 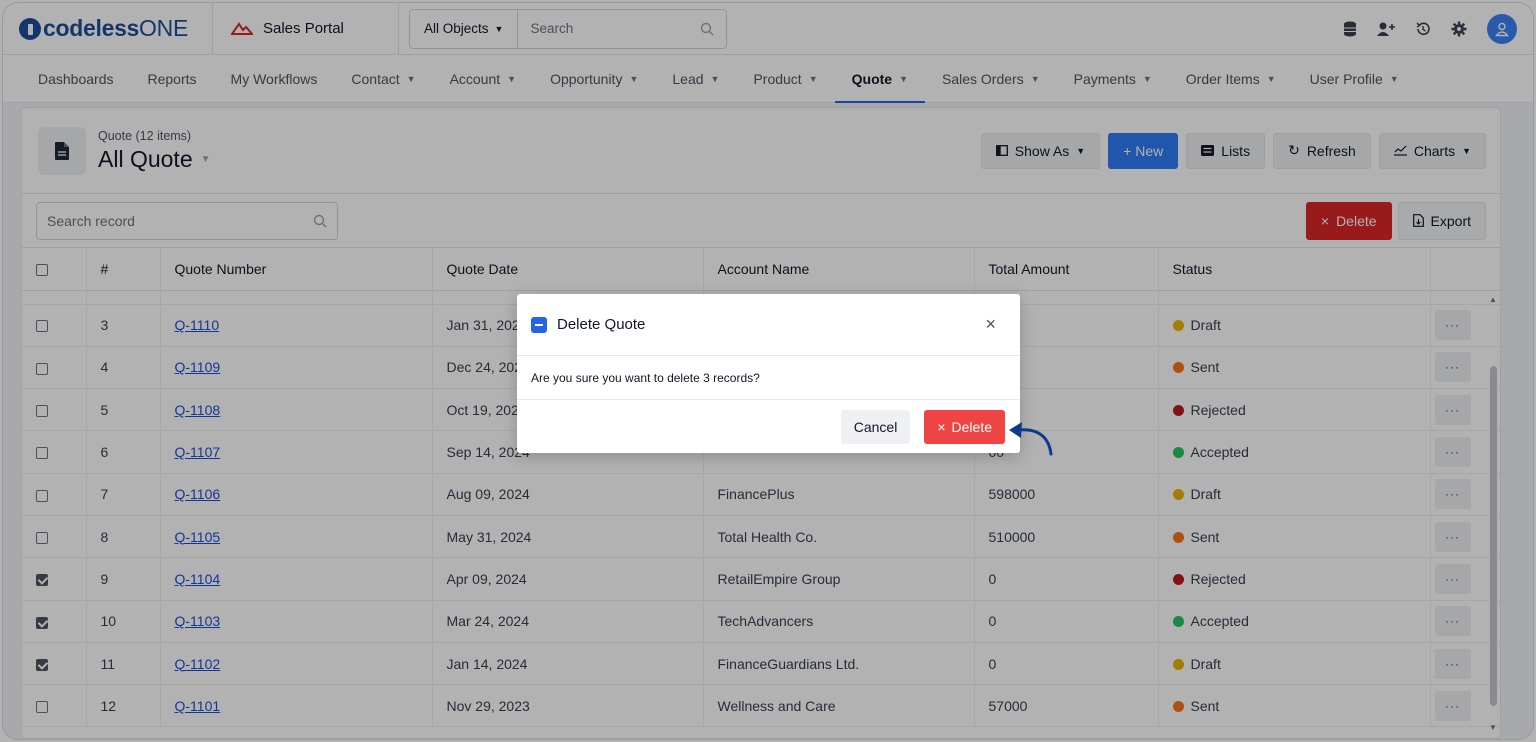 I want to click on pointer-arrow-icon, so click(x=1031, y=439).